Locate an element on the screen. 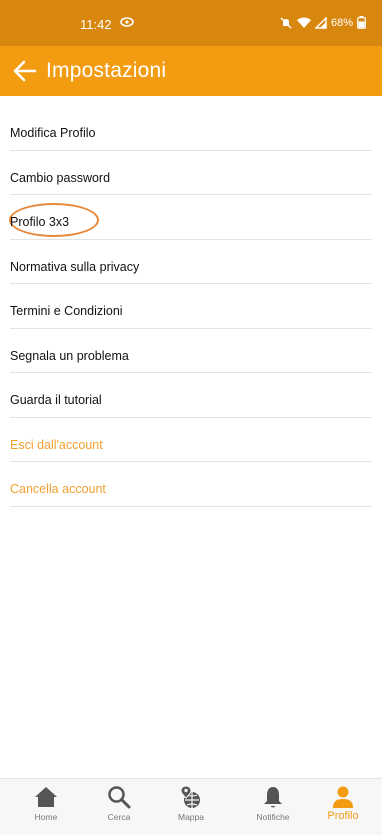  nav-item-notifications: Notifiche is located at coordinates (273, 807).